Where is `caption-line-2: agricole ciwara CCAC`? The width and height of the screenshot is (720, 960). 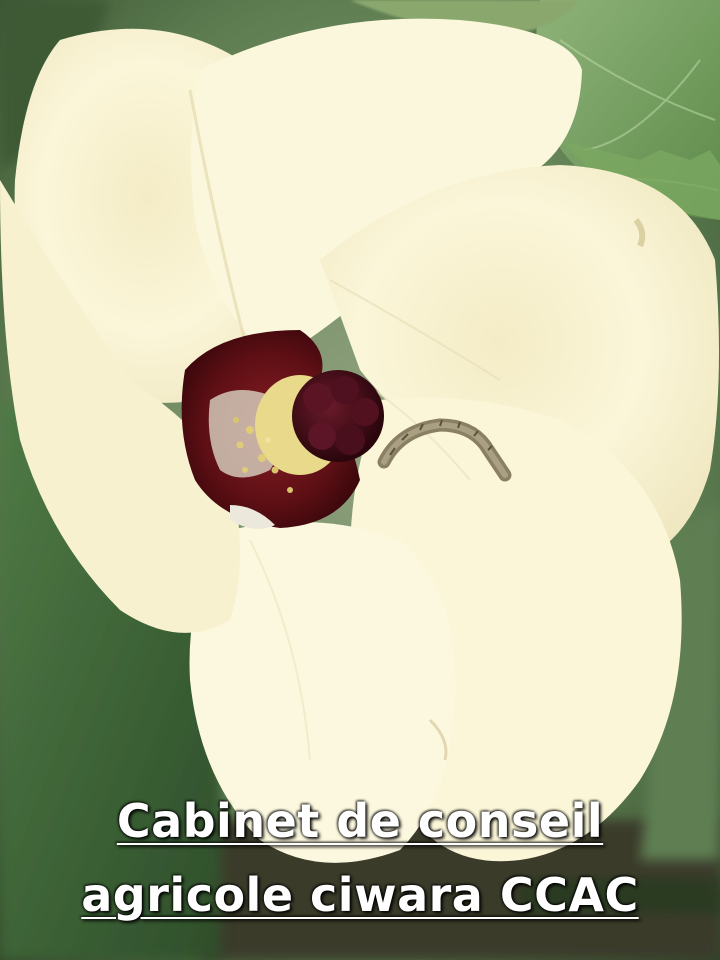
caption-line-2: agricole ciwara CCAC is located at coordinates (360, 895).